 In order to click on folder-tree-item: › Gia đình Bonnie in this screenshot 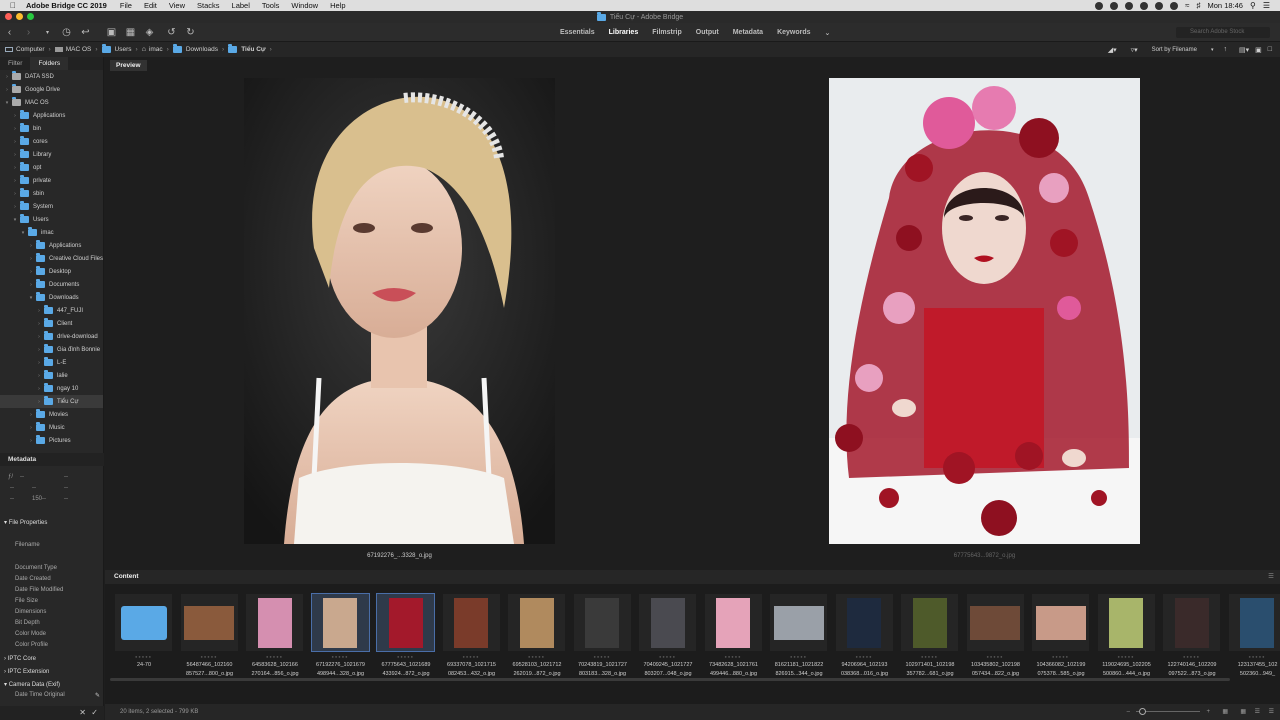, I will do `click(51, 349)`.